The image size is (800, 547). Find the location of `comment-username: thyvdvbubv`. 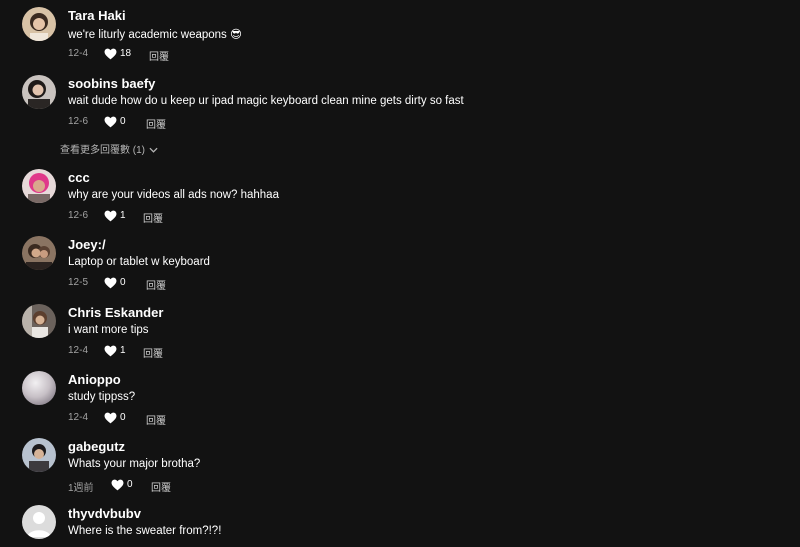

comment-username: thyvdvbubv is located at coordinates (104, 513).